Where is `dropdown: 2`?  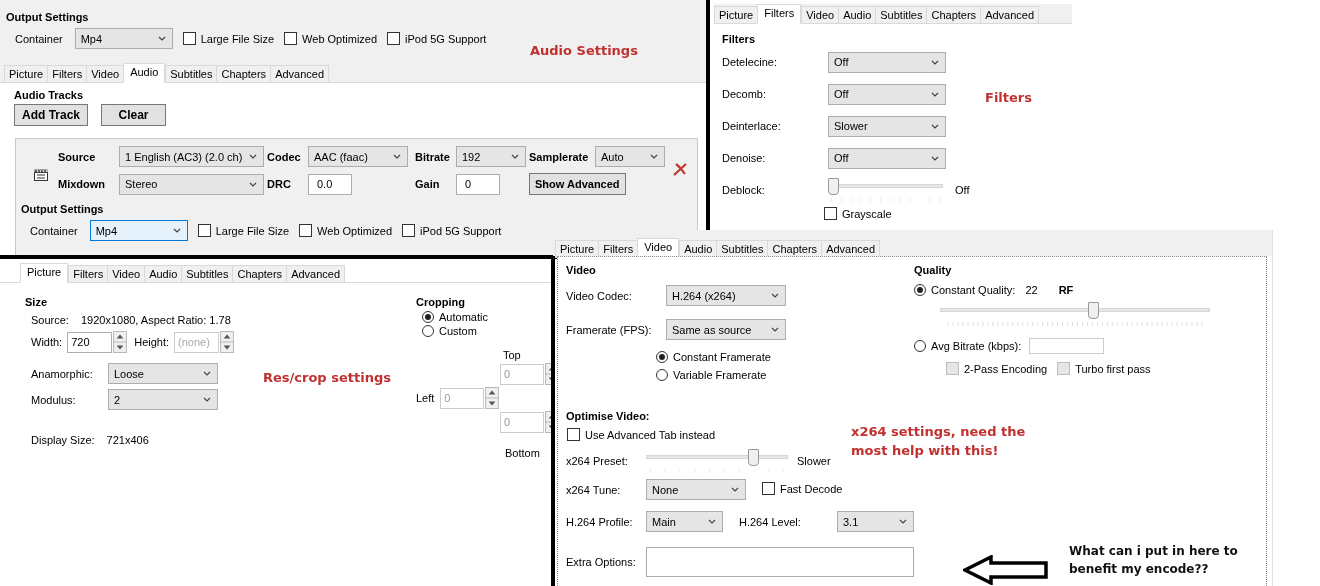 dropdown: 2 is located at coordinates (163, 399).